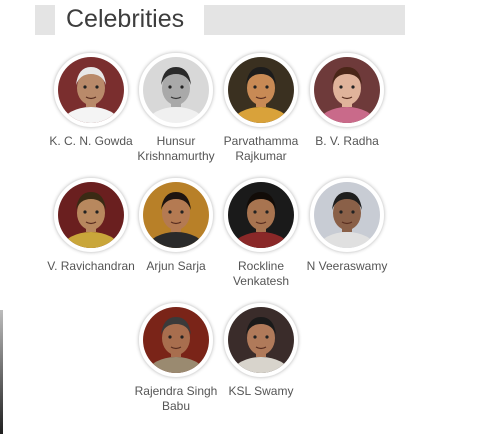 The image size is (483, 434). Describe the element at coordinates (1, 372) in the screenshot. I see `page-edge-shadow` at that location.